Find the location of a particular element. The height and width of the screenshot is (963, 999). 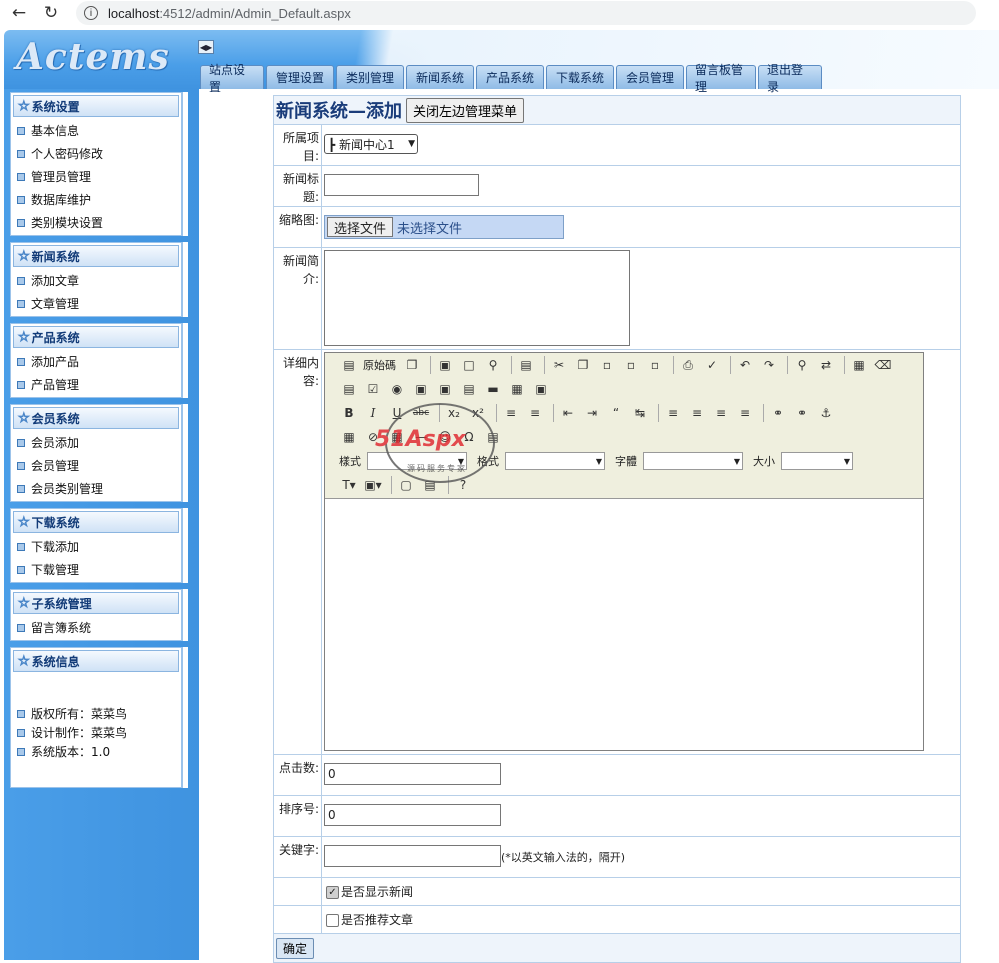

section-title: ☆ 产品系统 is located at coordinates (96, 337).